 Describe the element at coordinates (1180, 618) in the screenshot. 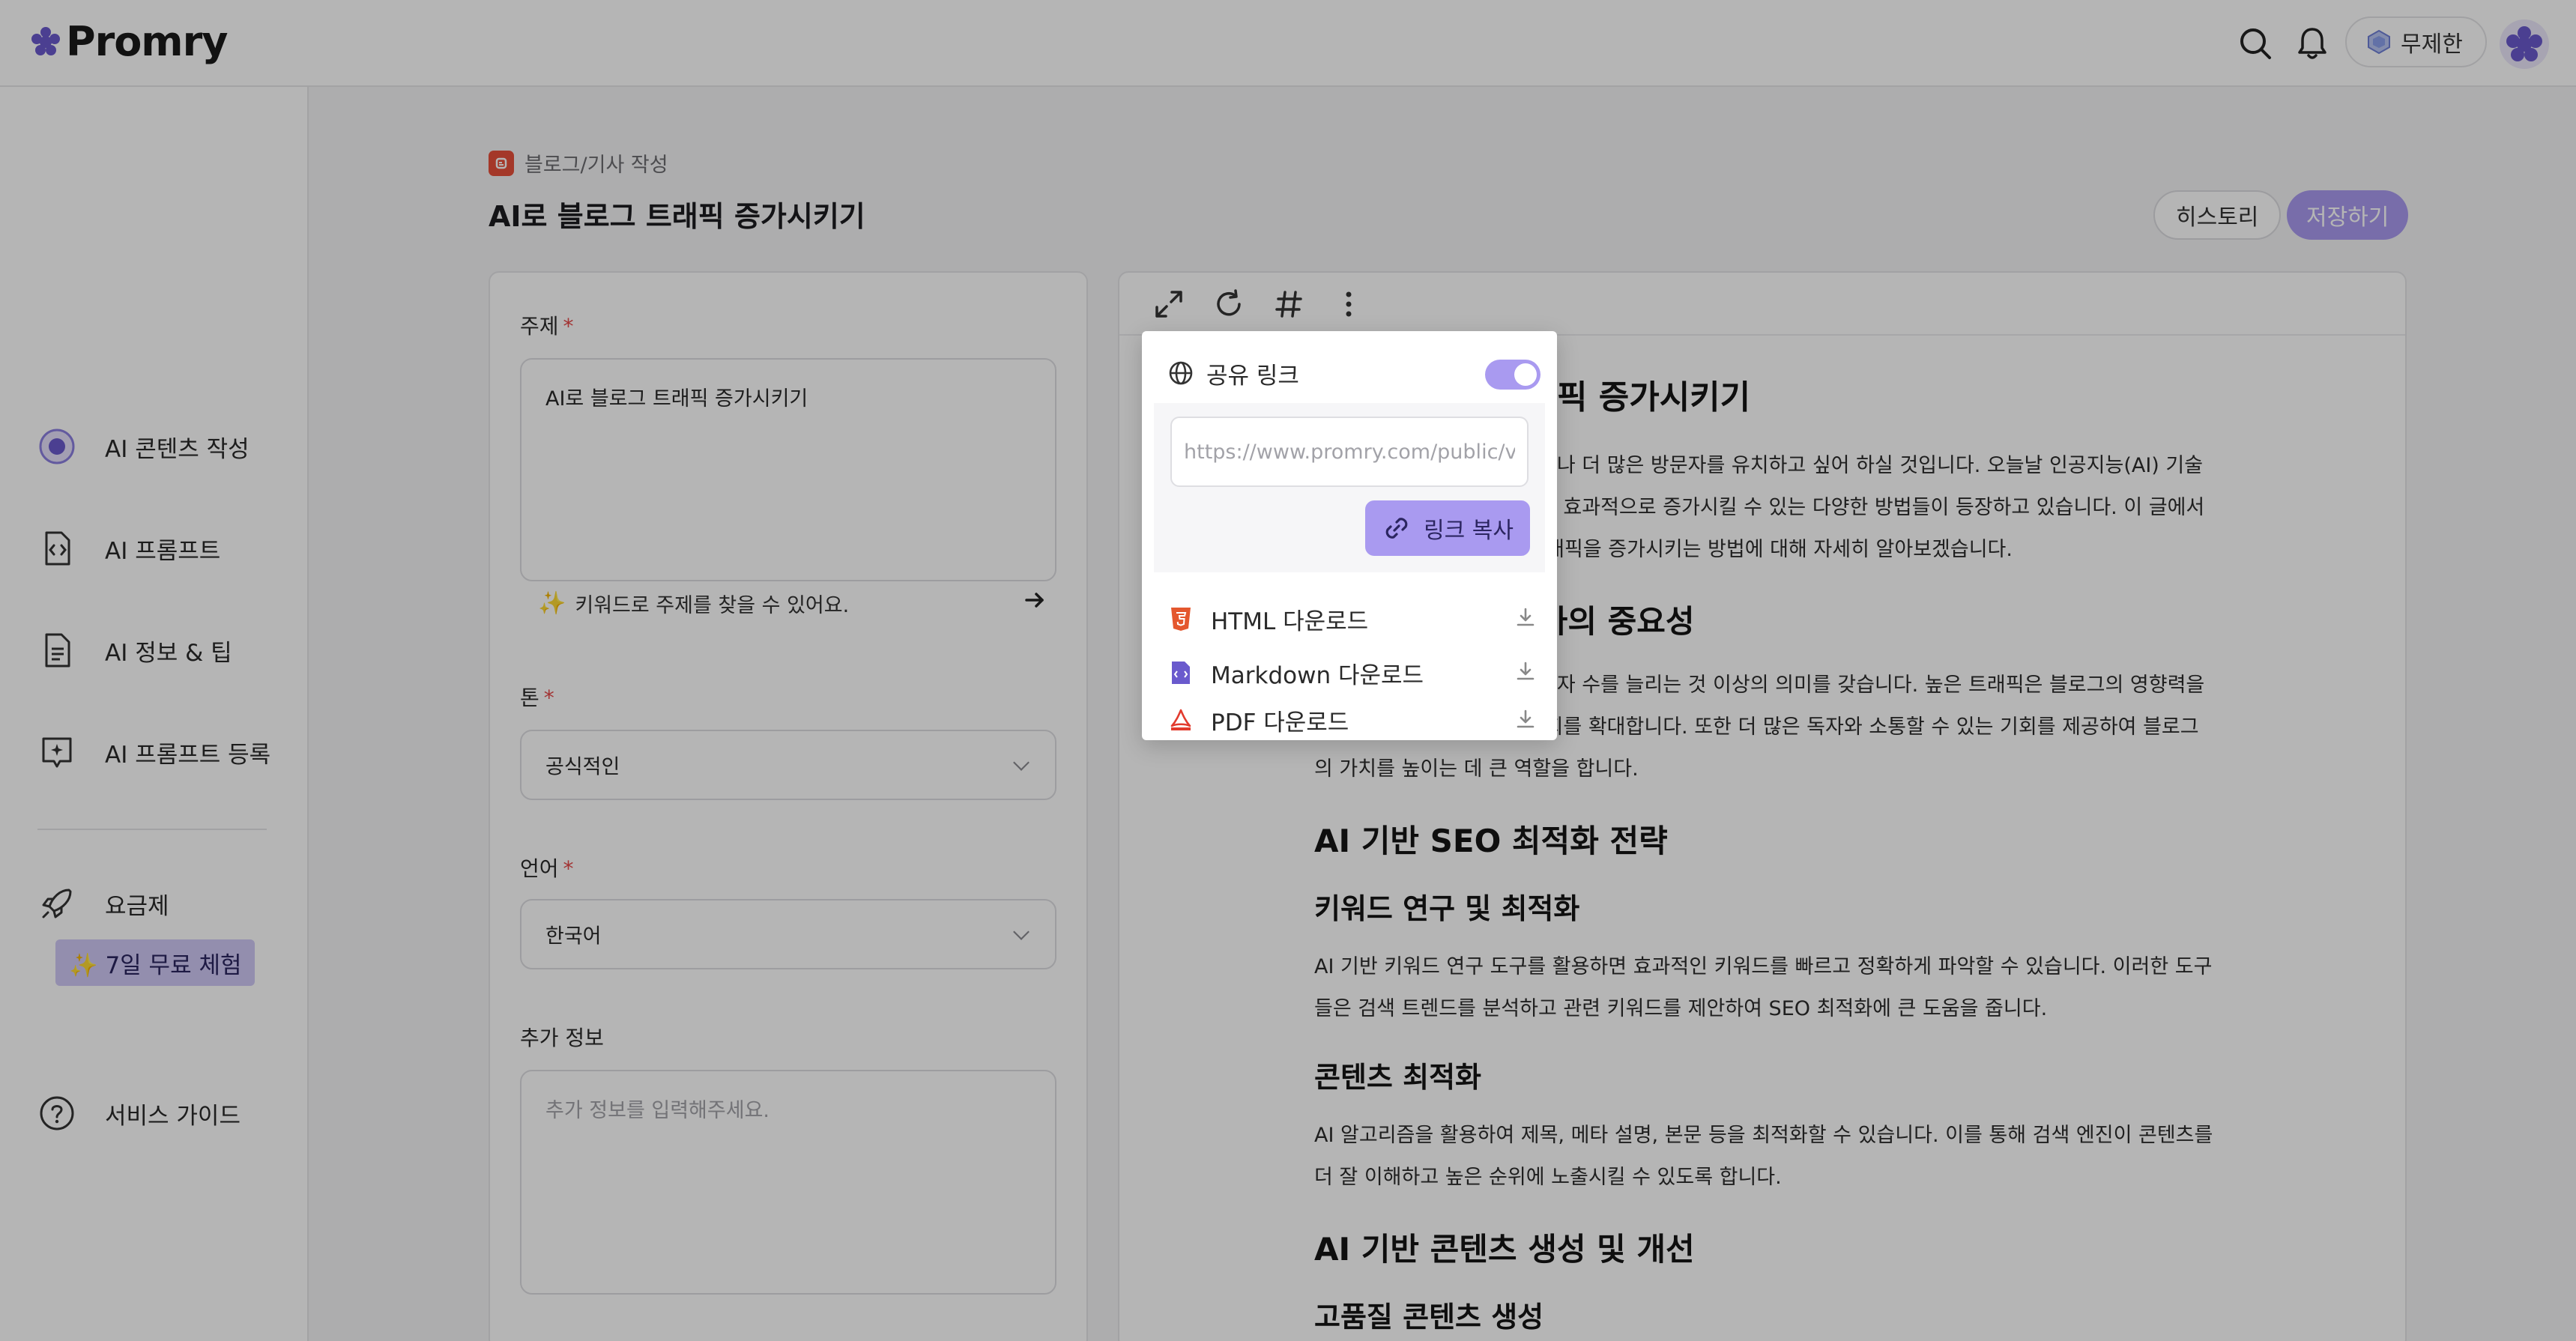

I see `html5-icon` at that location.